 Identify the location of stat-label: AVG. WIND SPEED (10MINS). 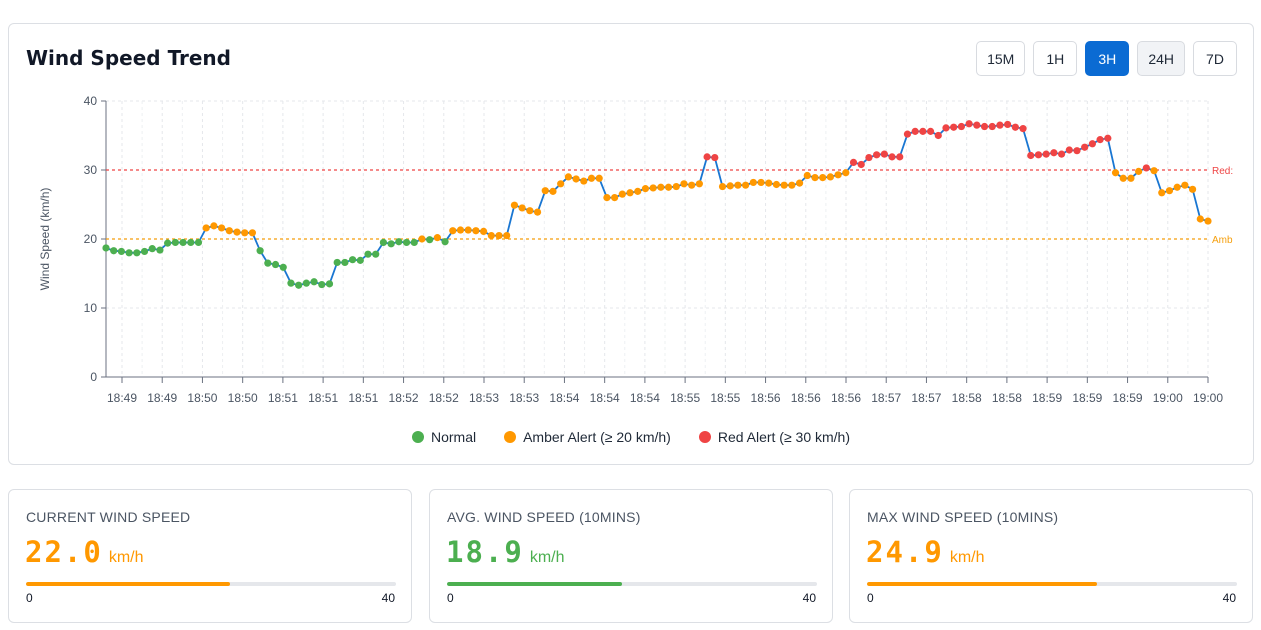
(544, 517).